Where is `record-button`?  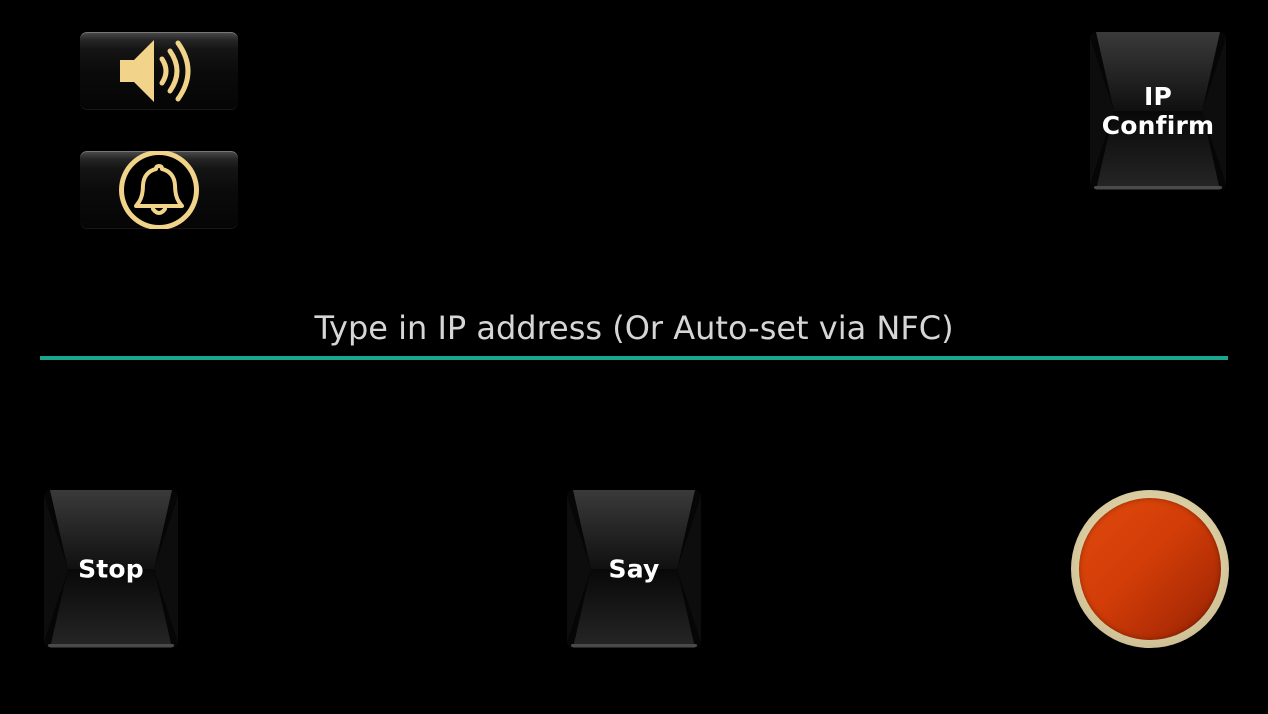 record-button is located at coordinates (1150, 569).